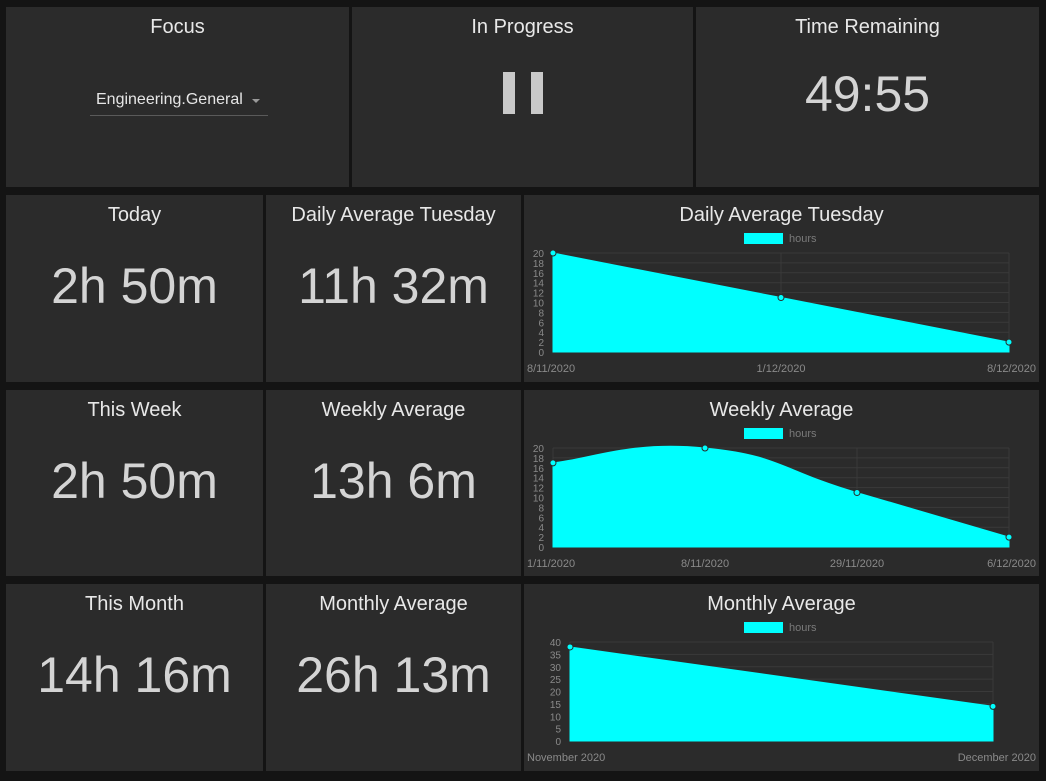  Describe the element at coordinates (393, 604) in the screenshot. I see `monthly-average-title: Monthly Average` at that location.